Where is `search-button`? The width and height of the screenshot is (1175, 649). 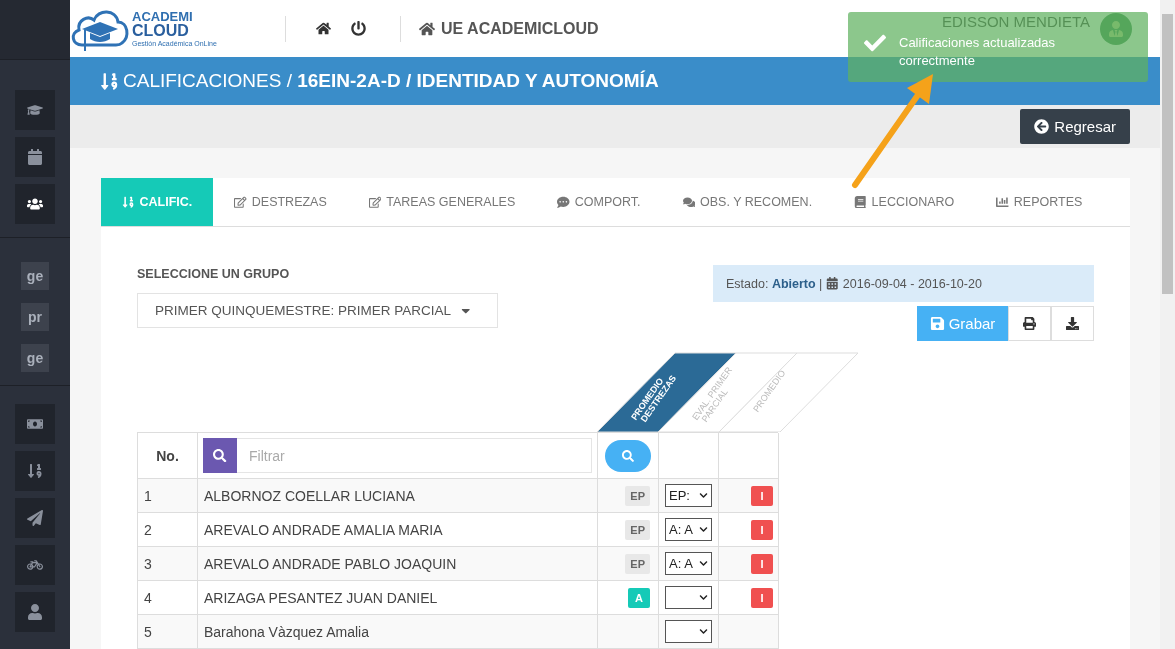
search-button is located at coordinates (220, 455).